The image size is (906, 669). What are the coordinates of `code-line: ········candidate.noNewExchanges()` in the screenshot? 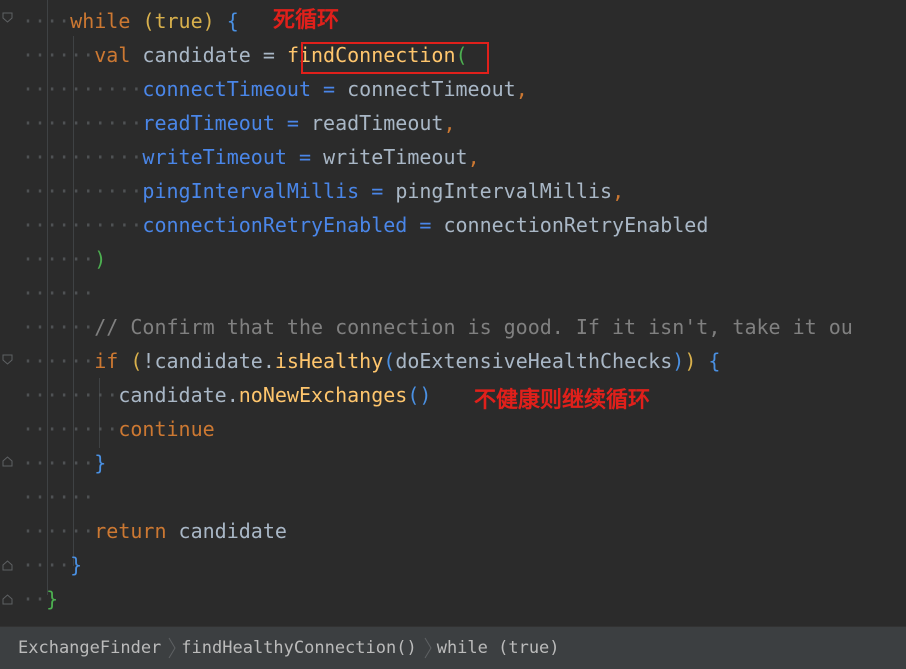 It's located at (227, 395).